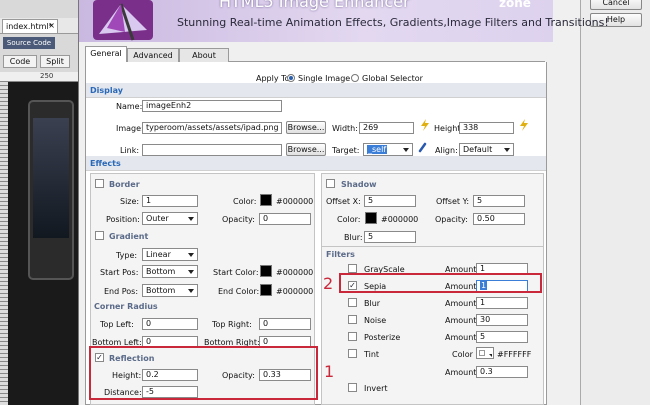 The height and width of the screenshot is (405, 650). Describe the element at coordinates (423, 148) in the screenshot. I see `link-chain-icon` at that location.